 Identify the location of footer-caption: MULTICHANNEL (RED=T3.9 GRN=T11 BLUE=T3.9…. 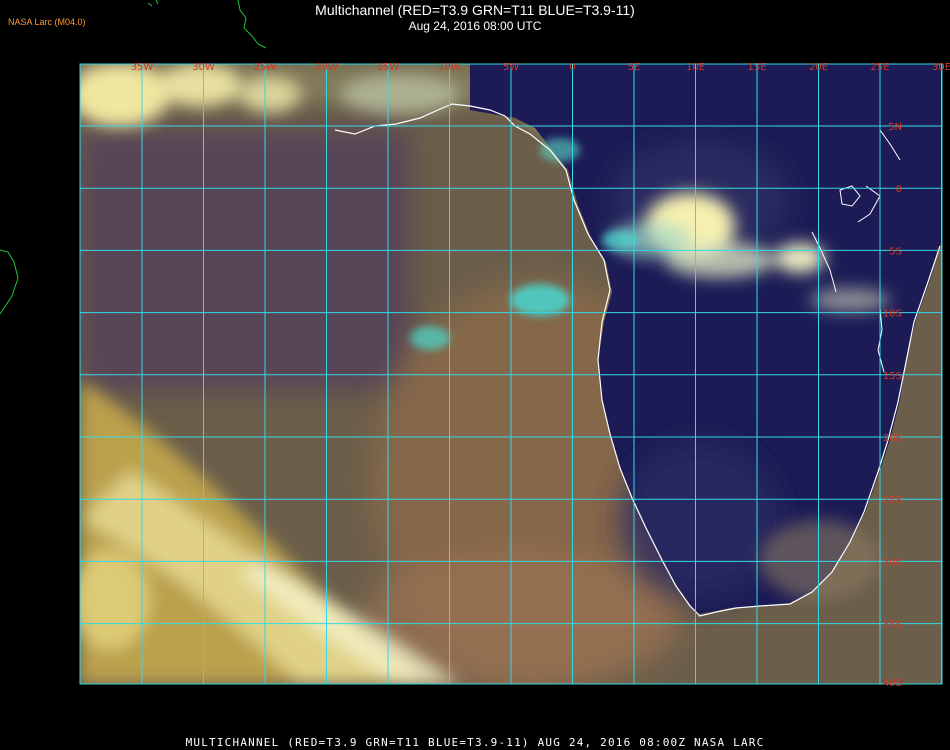
(475, 742).